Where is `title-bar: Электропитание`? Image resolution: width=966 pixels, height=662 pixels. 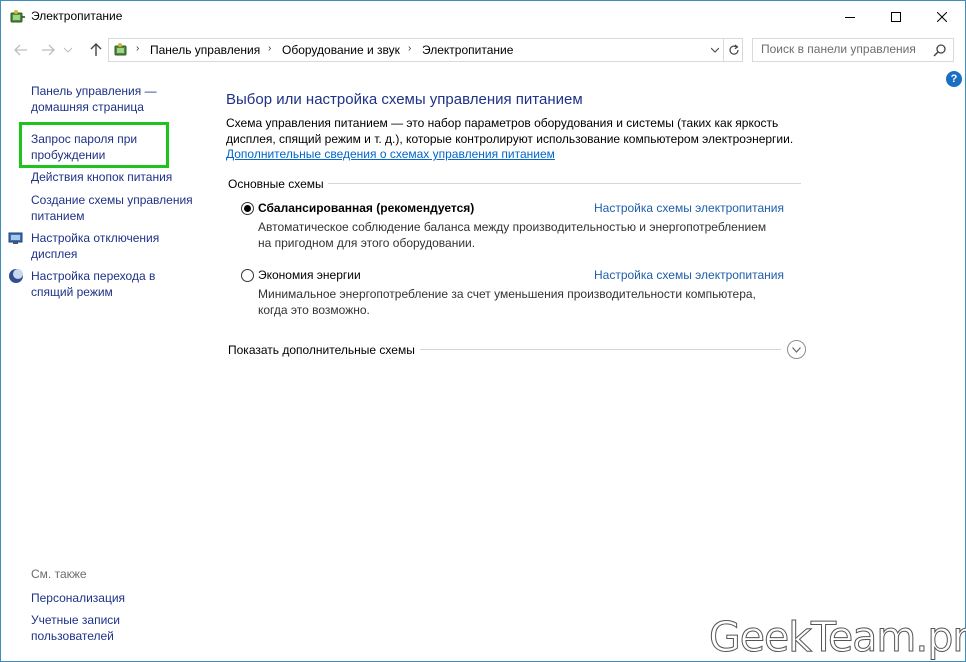 title-bar: Электропитание is located at coordinates (483, 16).